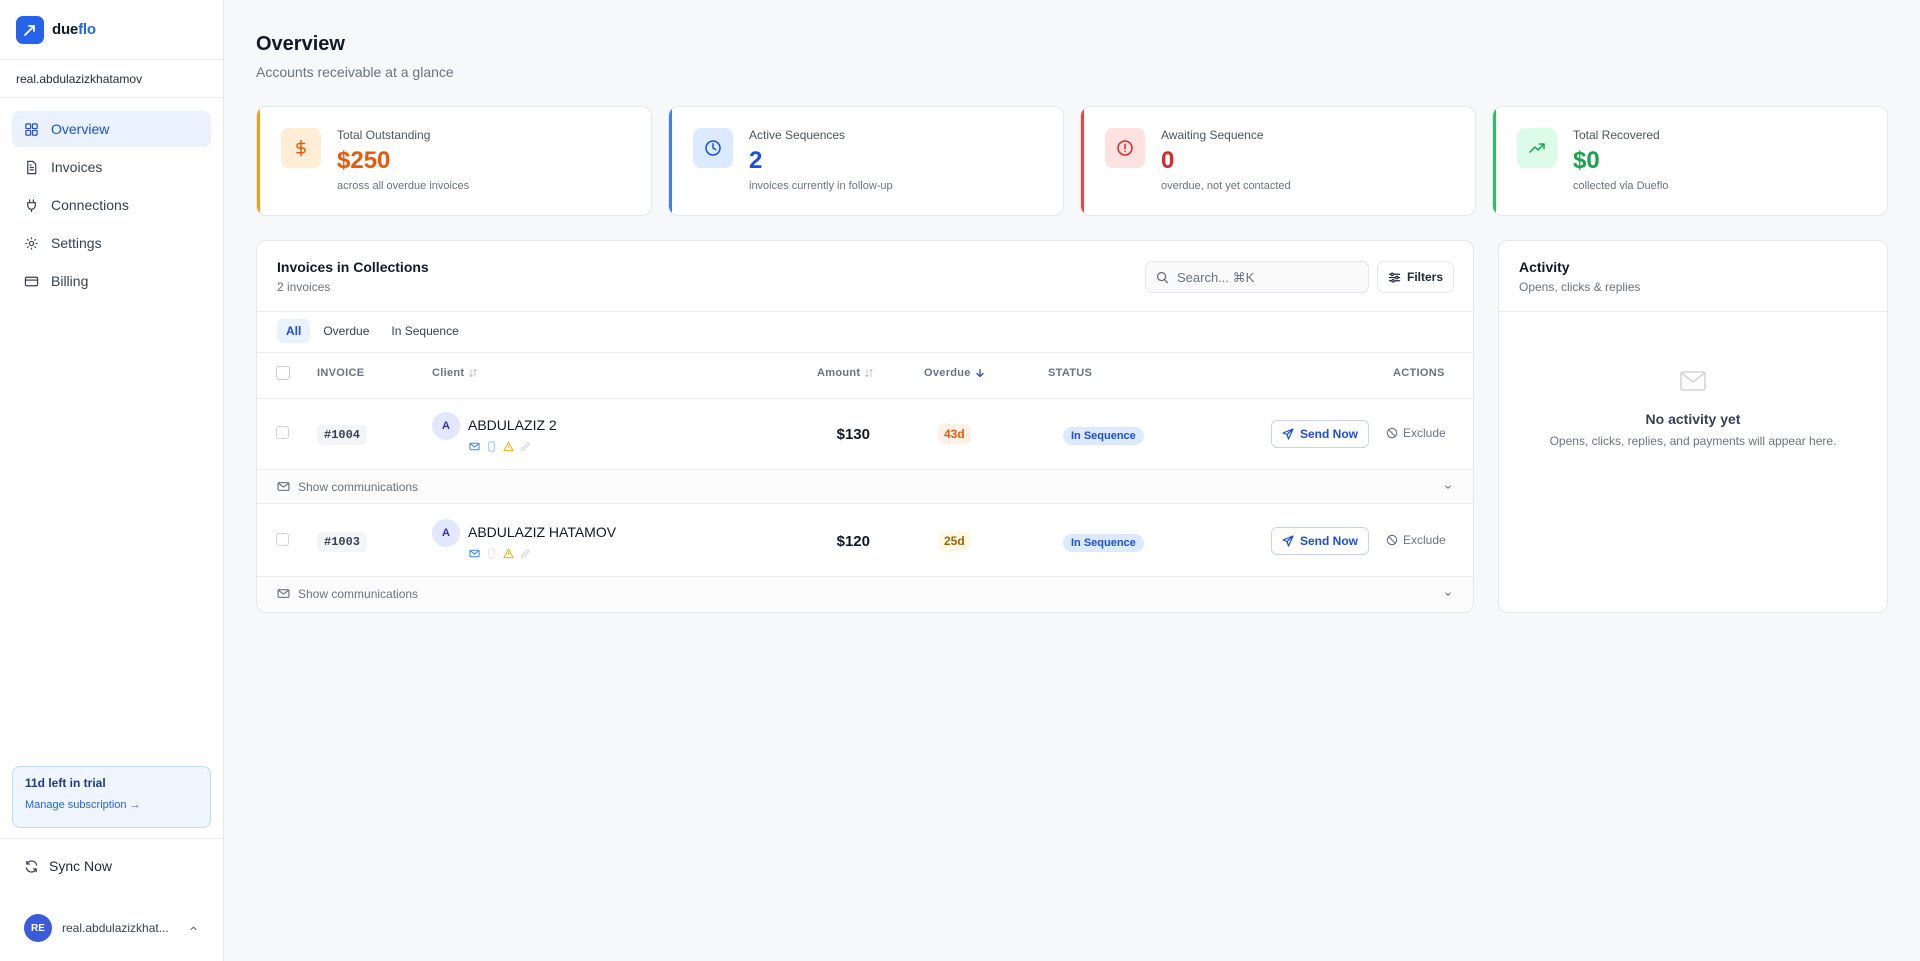  I want to click on chevron-down-icon, so click(1448, 593).